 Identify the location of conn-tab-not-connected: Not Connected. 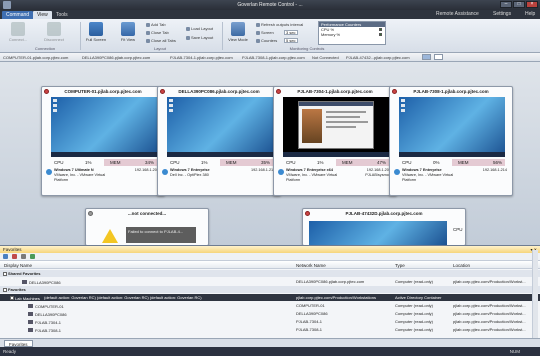
(325, 57).